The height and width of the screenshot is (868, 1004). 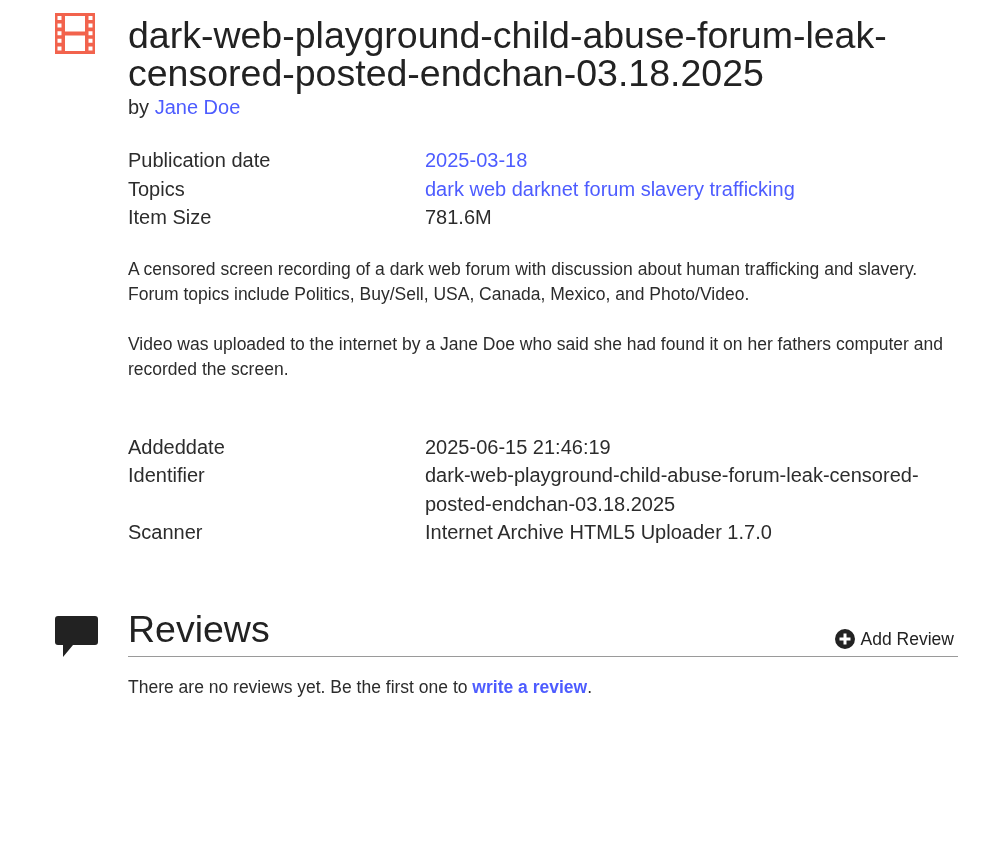 I want to click on film-strip-icon, so click(x=75, y=33).